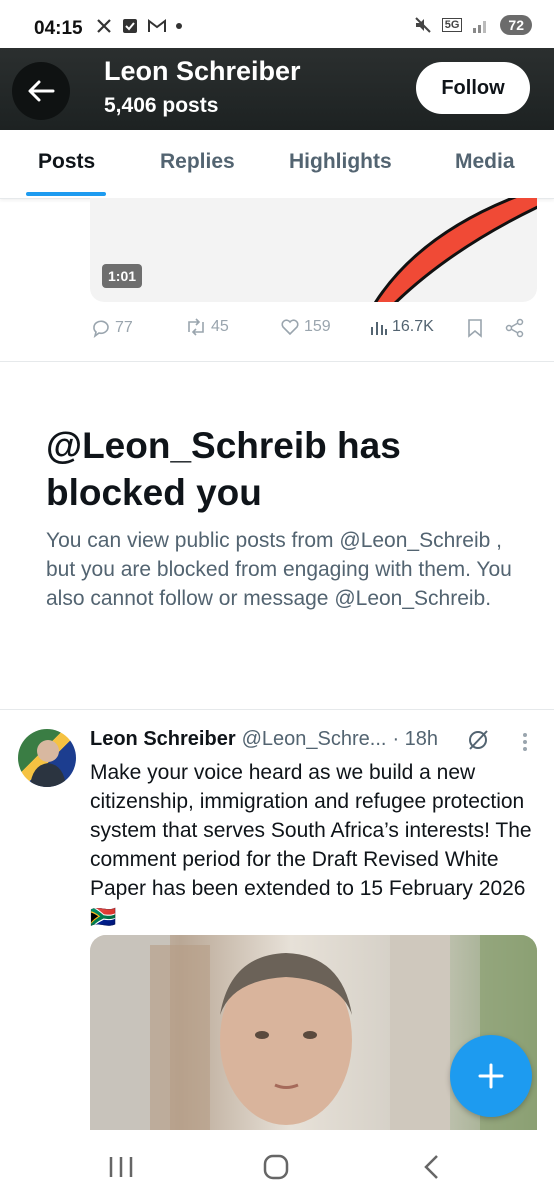 The height and width of the screenshot is (1200, 554). I want to click on tab-replies: Replies, so click(197, 162).